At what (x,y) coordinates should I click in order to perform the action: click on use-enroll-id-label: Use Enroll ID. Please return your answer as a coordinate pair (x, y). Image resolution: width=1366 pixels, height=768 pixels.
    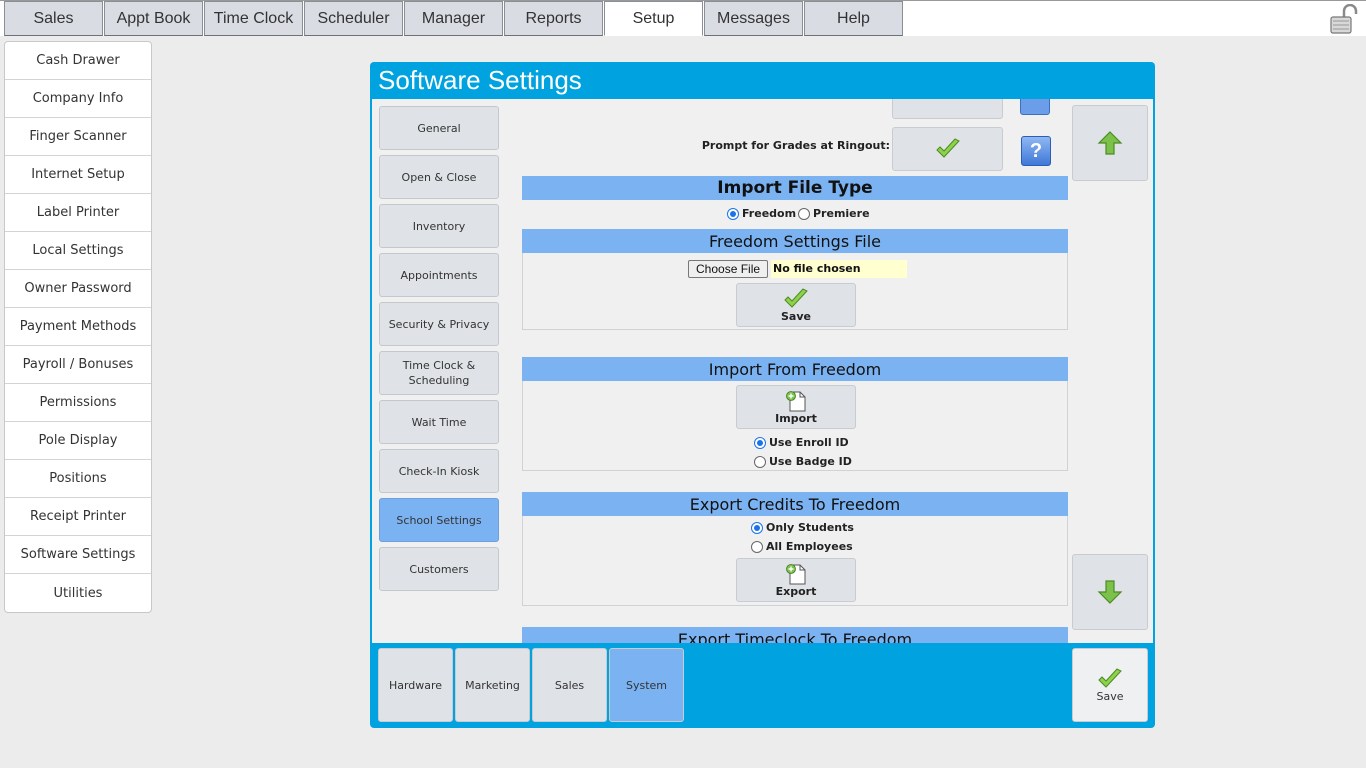
    Looking at the image, I should click on (809, 442).